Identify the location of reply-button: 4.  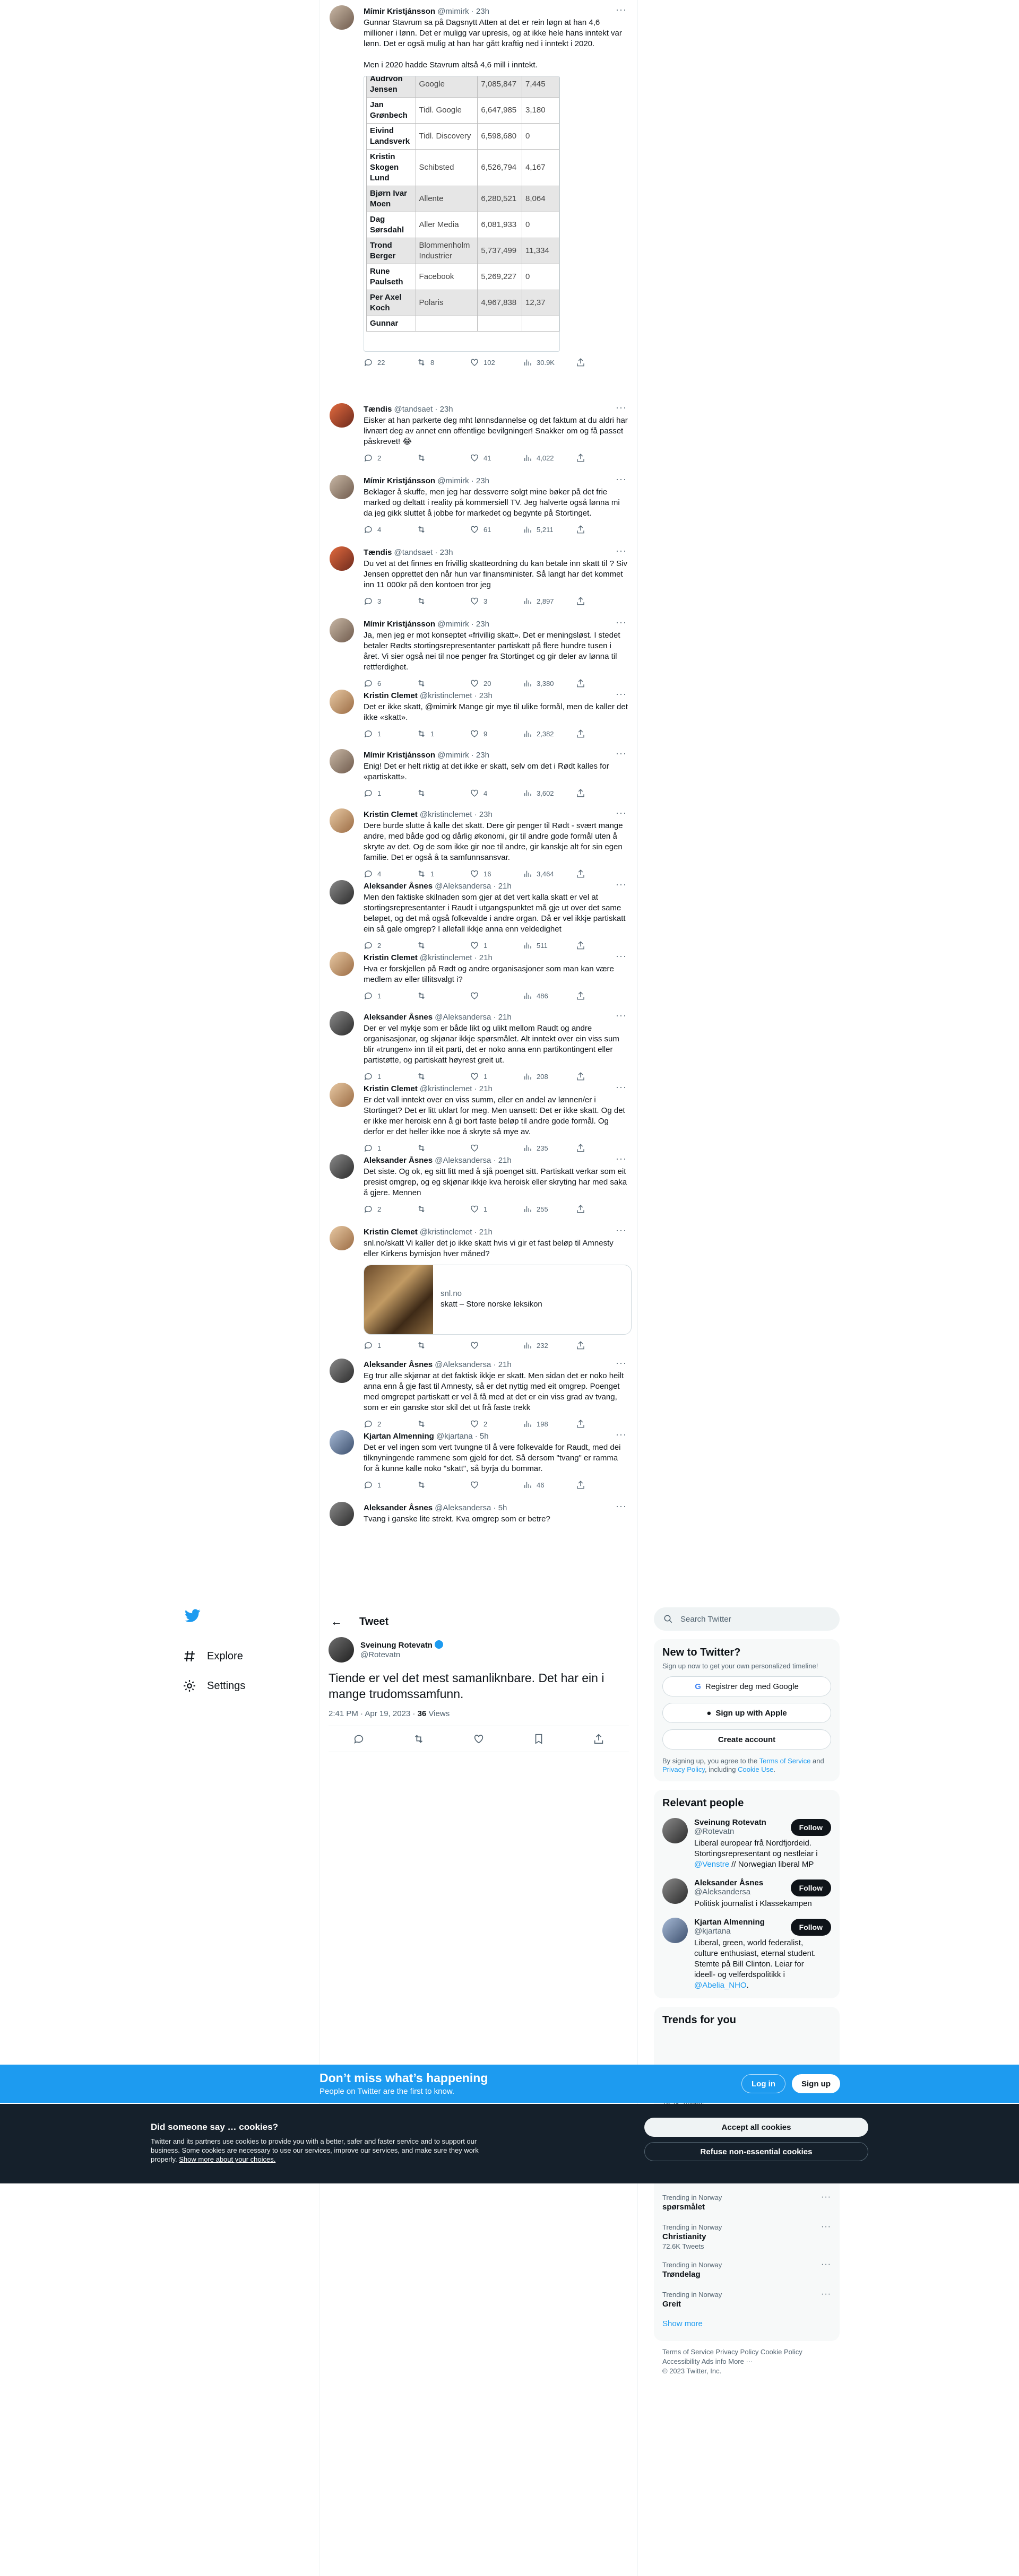
(391, 530).